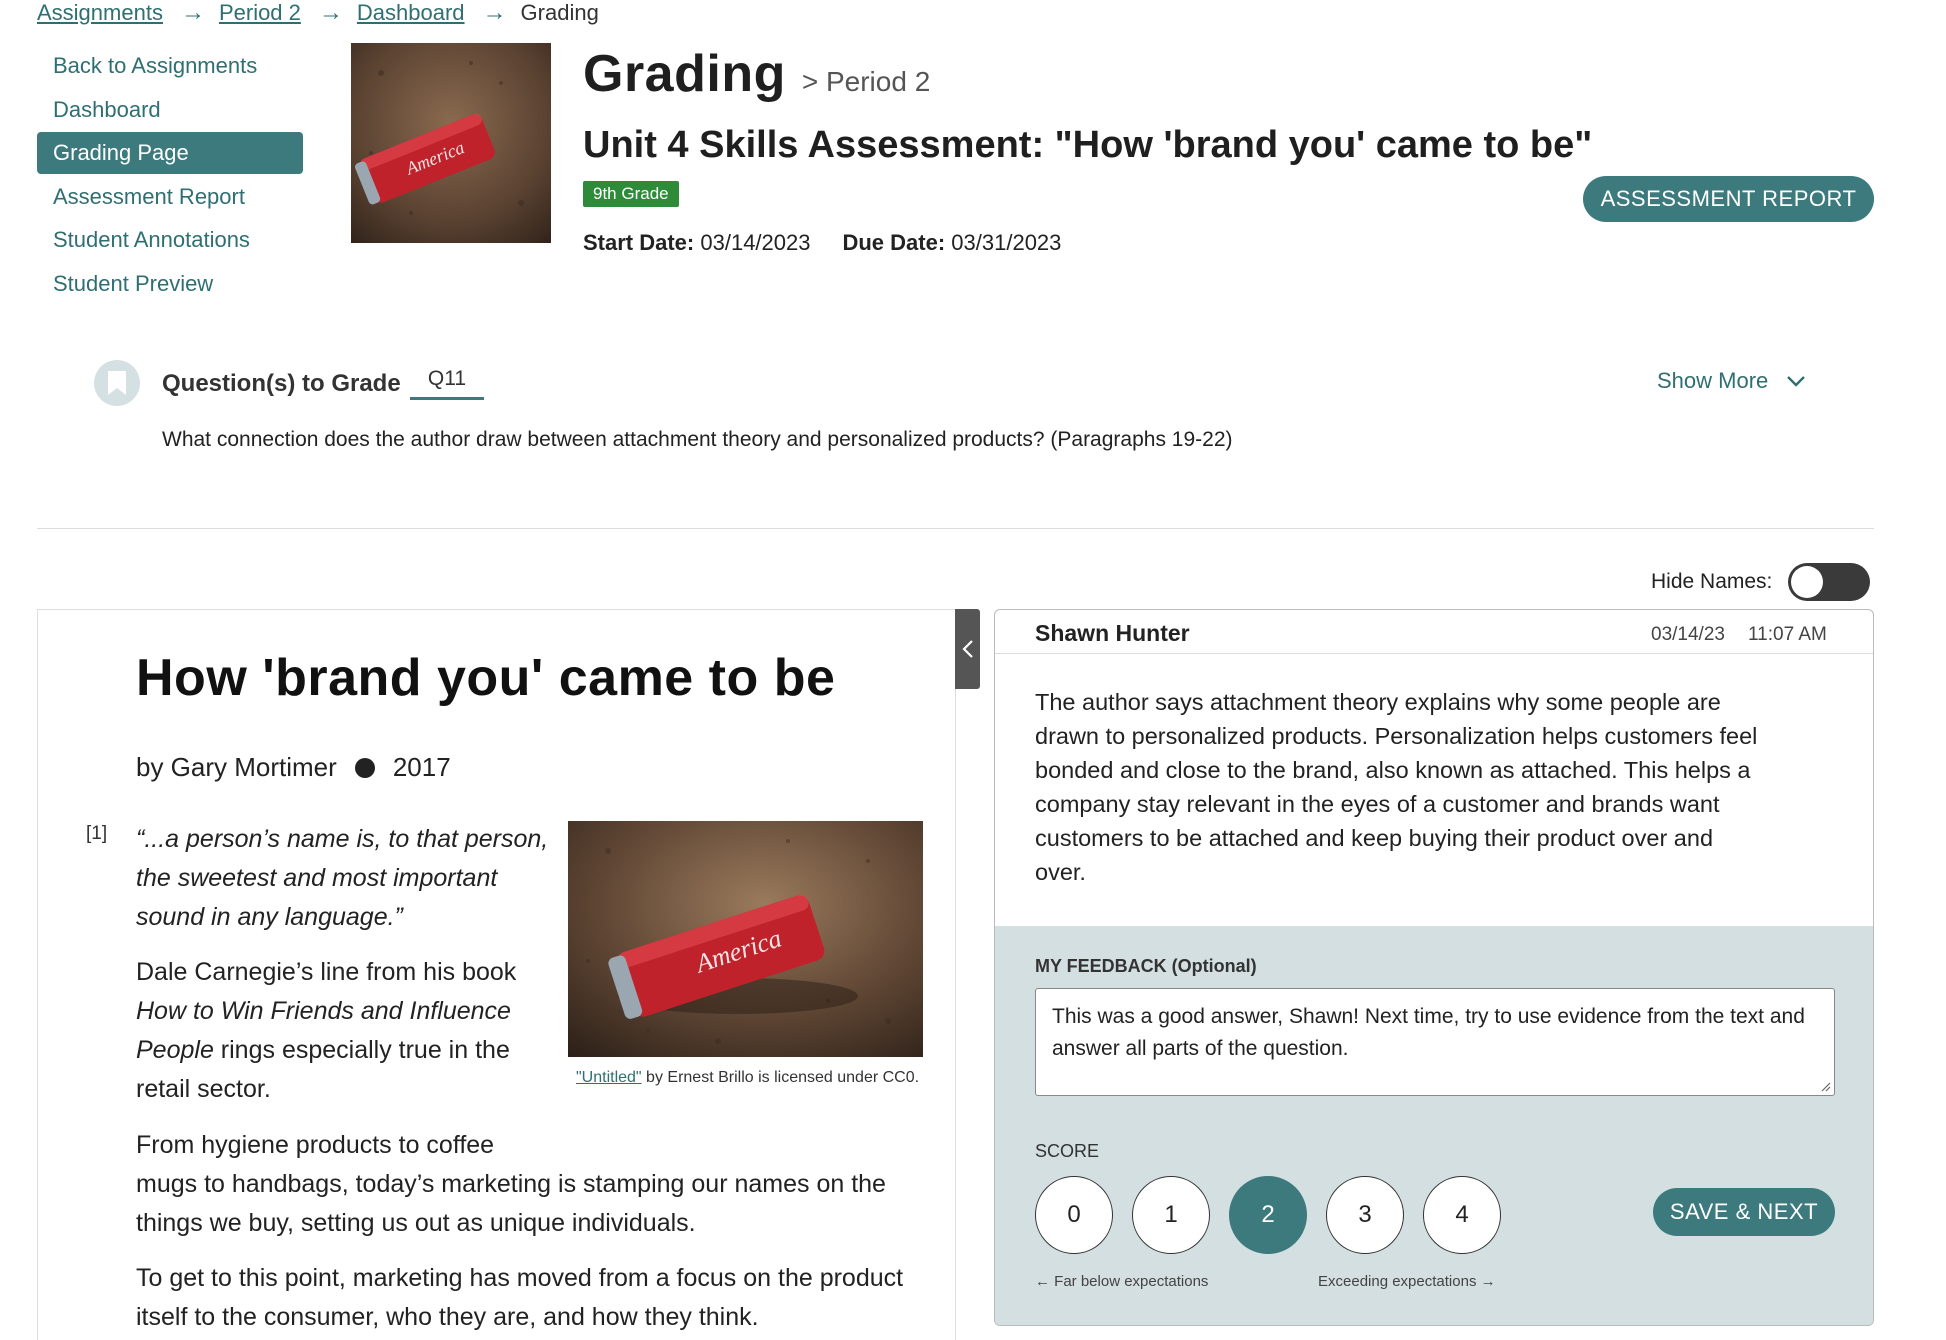 The width and height of the screenshot is (1946, 1340). What do you see at coordinates (326, 972) in the screenshot?
I see `paragraph-text: Dale Carnegie’s line from his book` at bounding box center [326, 972].